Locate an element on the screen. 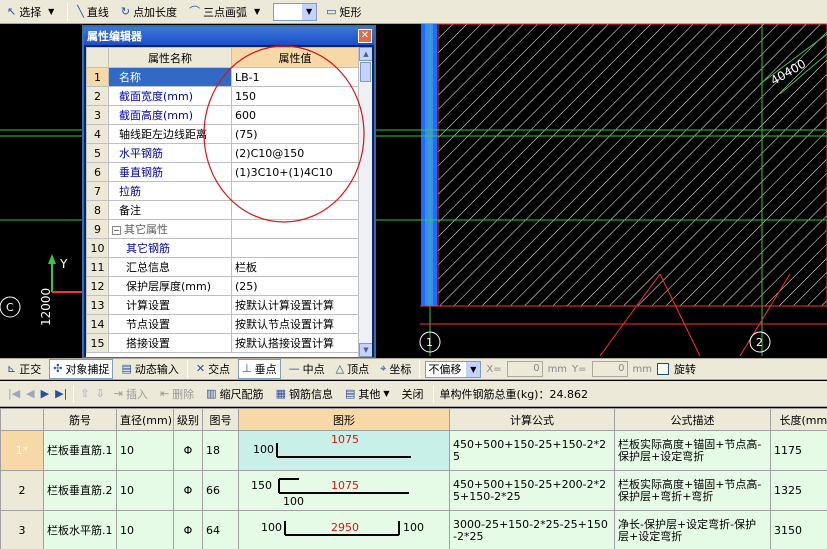 This screenshot has height=549, width=827. property-row: 12 保护层厚度(mm) (25) is located at coordinates (222, 286).